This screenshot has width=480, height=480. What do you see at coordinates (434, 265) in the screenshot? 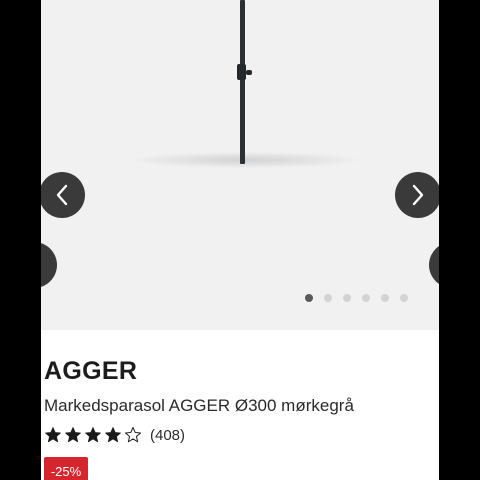
I see `secondary-next-button` at bounding box center [434, 265].